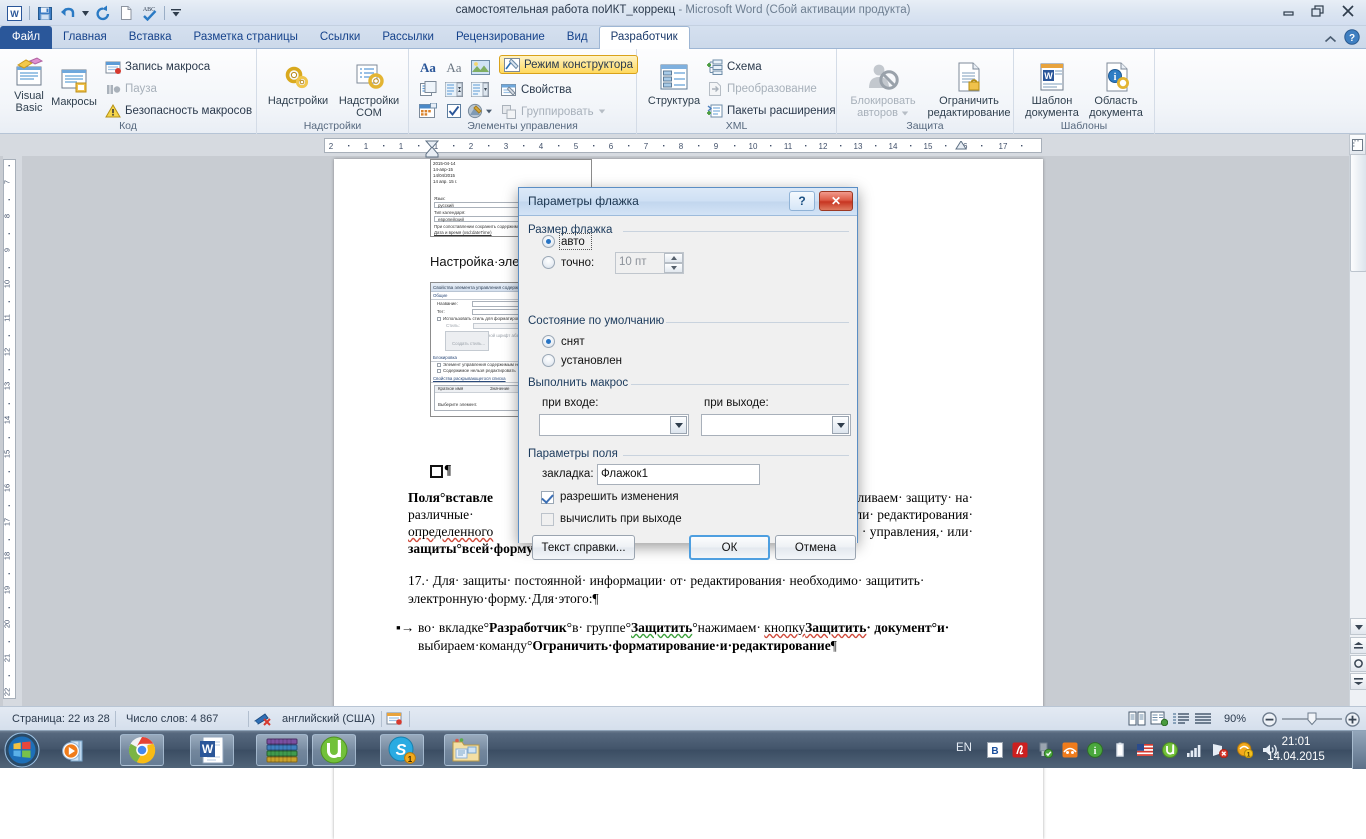 This screenshot has height=839, width=1366. Describe the element at coordinates (22, 750) in the screenshot. I see `windows-start-icon` at that location.